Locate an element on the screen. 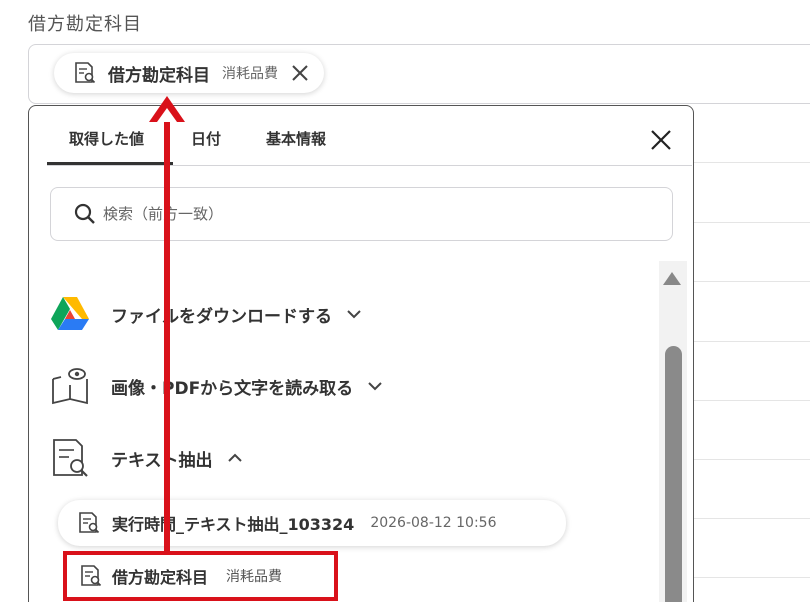 Image resolution: width=810 pixels, height=602 pixels. section-download-file: ファイルをダウンロードする is located at coordinates (205, 314).